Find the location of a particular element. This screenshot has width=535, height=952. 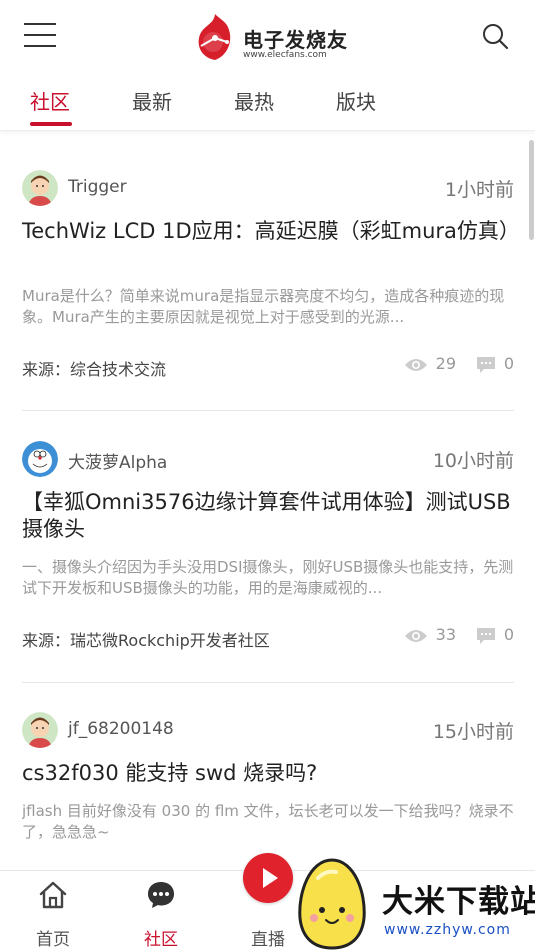

play-icon is located at coordinates (270, 878).